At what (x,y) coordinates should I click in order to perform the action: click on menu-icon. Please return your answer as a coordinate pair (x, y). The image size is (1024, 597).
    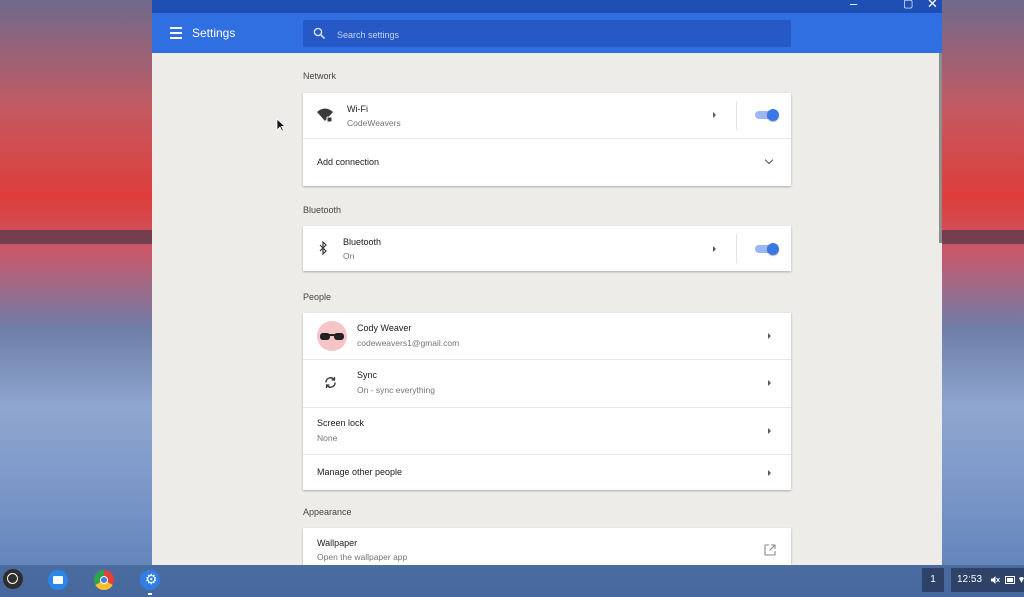
    Looking at the image, I should click on (176, 33).